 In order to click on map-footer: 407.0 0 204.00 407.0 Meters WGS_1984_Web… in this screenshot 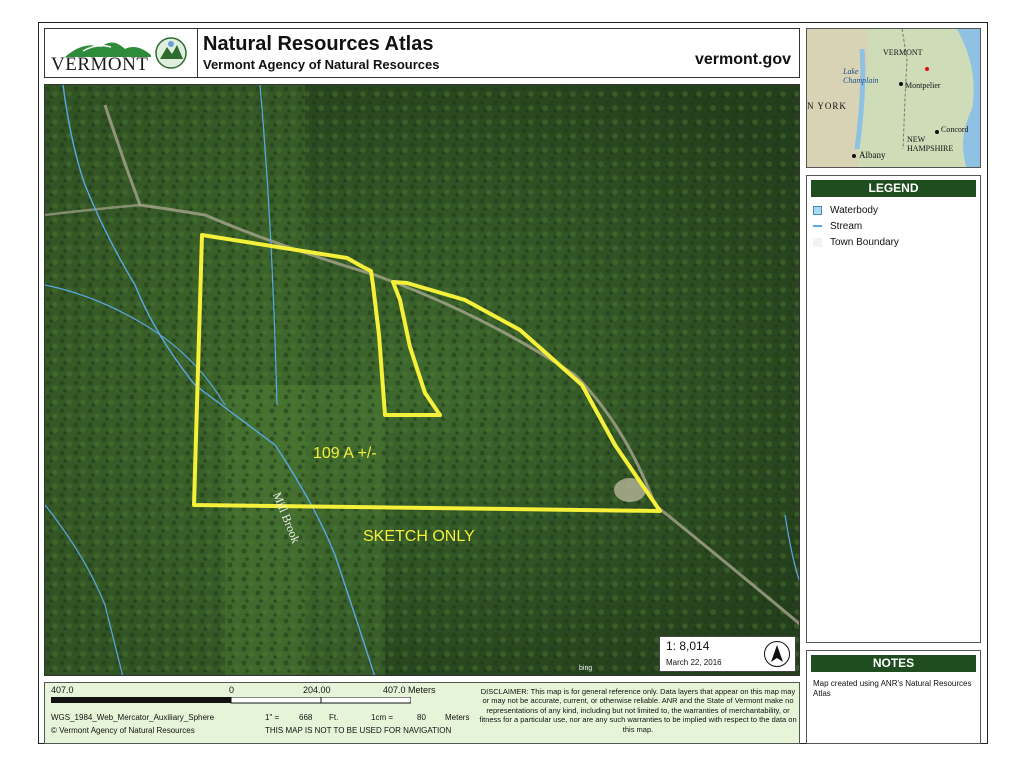, I will do `click(422, 713)`.